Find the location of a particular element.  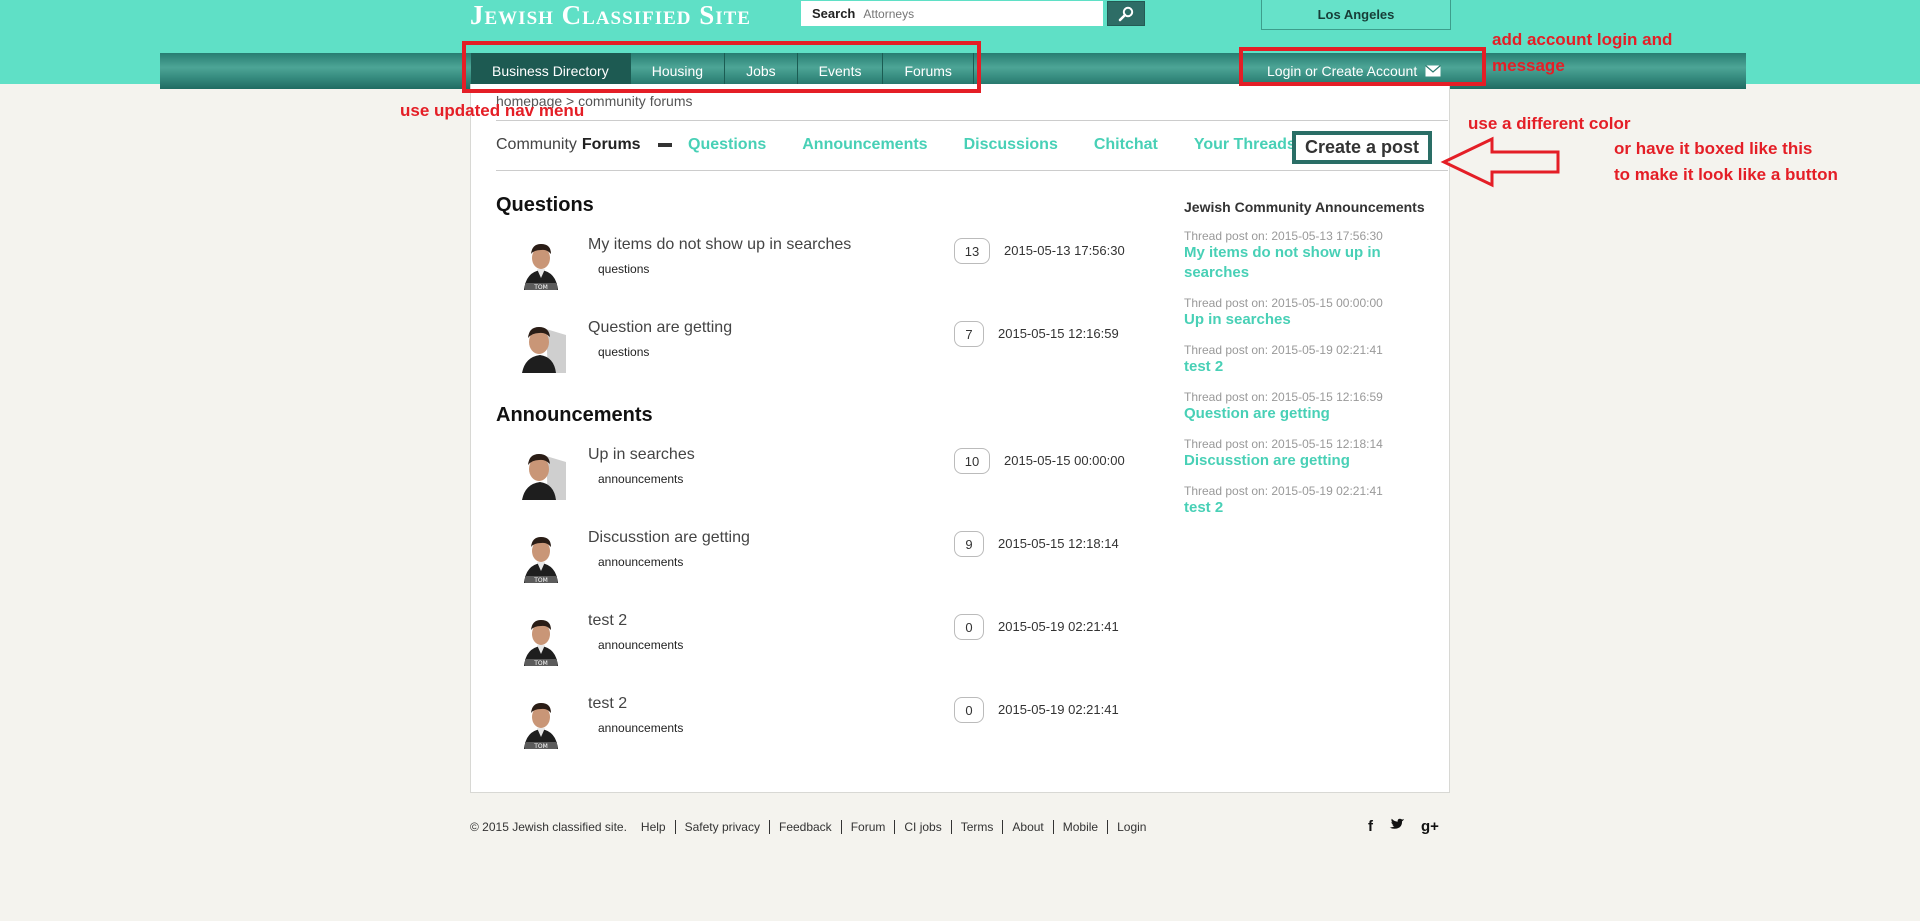

footer-link-terms: Terms is located at coordinates (978, 827).